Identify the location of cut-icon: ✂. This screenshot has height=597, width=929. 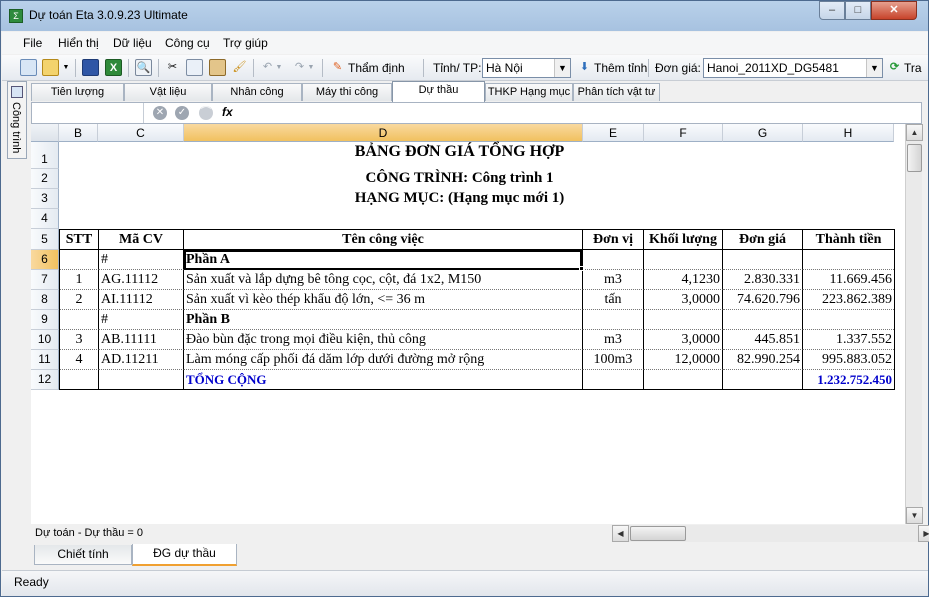
(172, 67).